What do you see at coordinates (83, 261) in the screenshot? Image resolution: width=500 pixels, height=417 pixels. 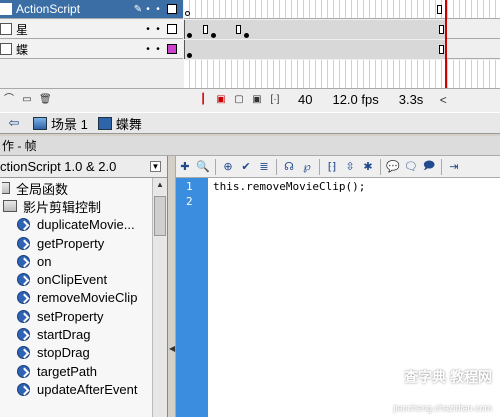 I see `list-item: on` at bounding box center [83, 261].